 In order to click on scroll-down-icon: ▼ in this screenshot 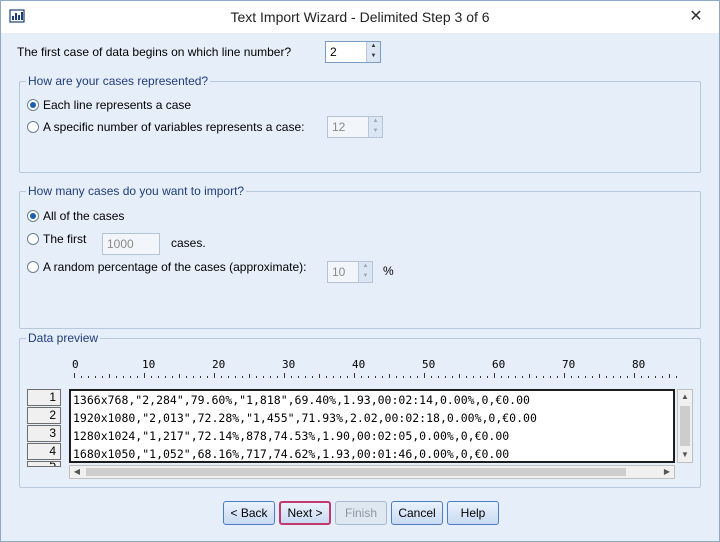, I will do `click(685, 455)`.